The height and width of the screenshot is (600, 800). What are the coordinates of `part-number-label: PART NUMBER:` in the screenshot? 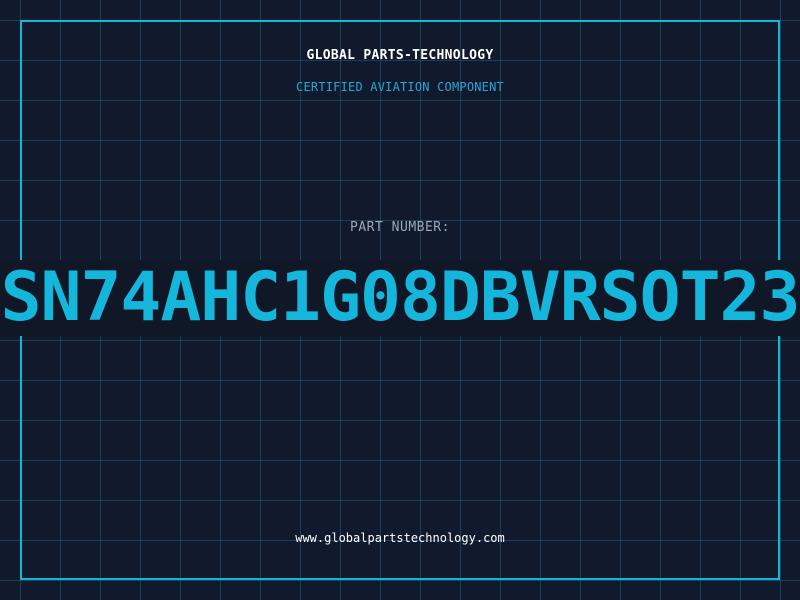 It's located at (400, 227).